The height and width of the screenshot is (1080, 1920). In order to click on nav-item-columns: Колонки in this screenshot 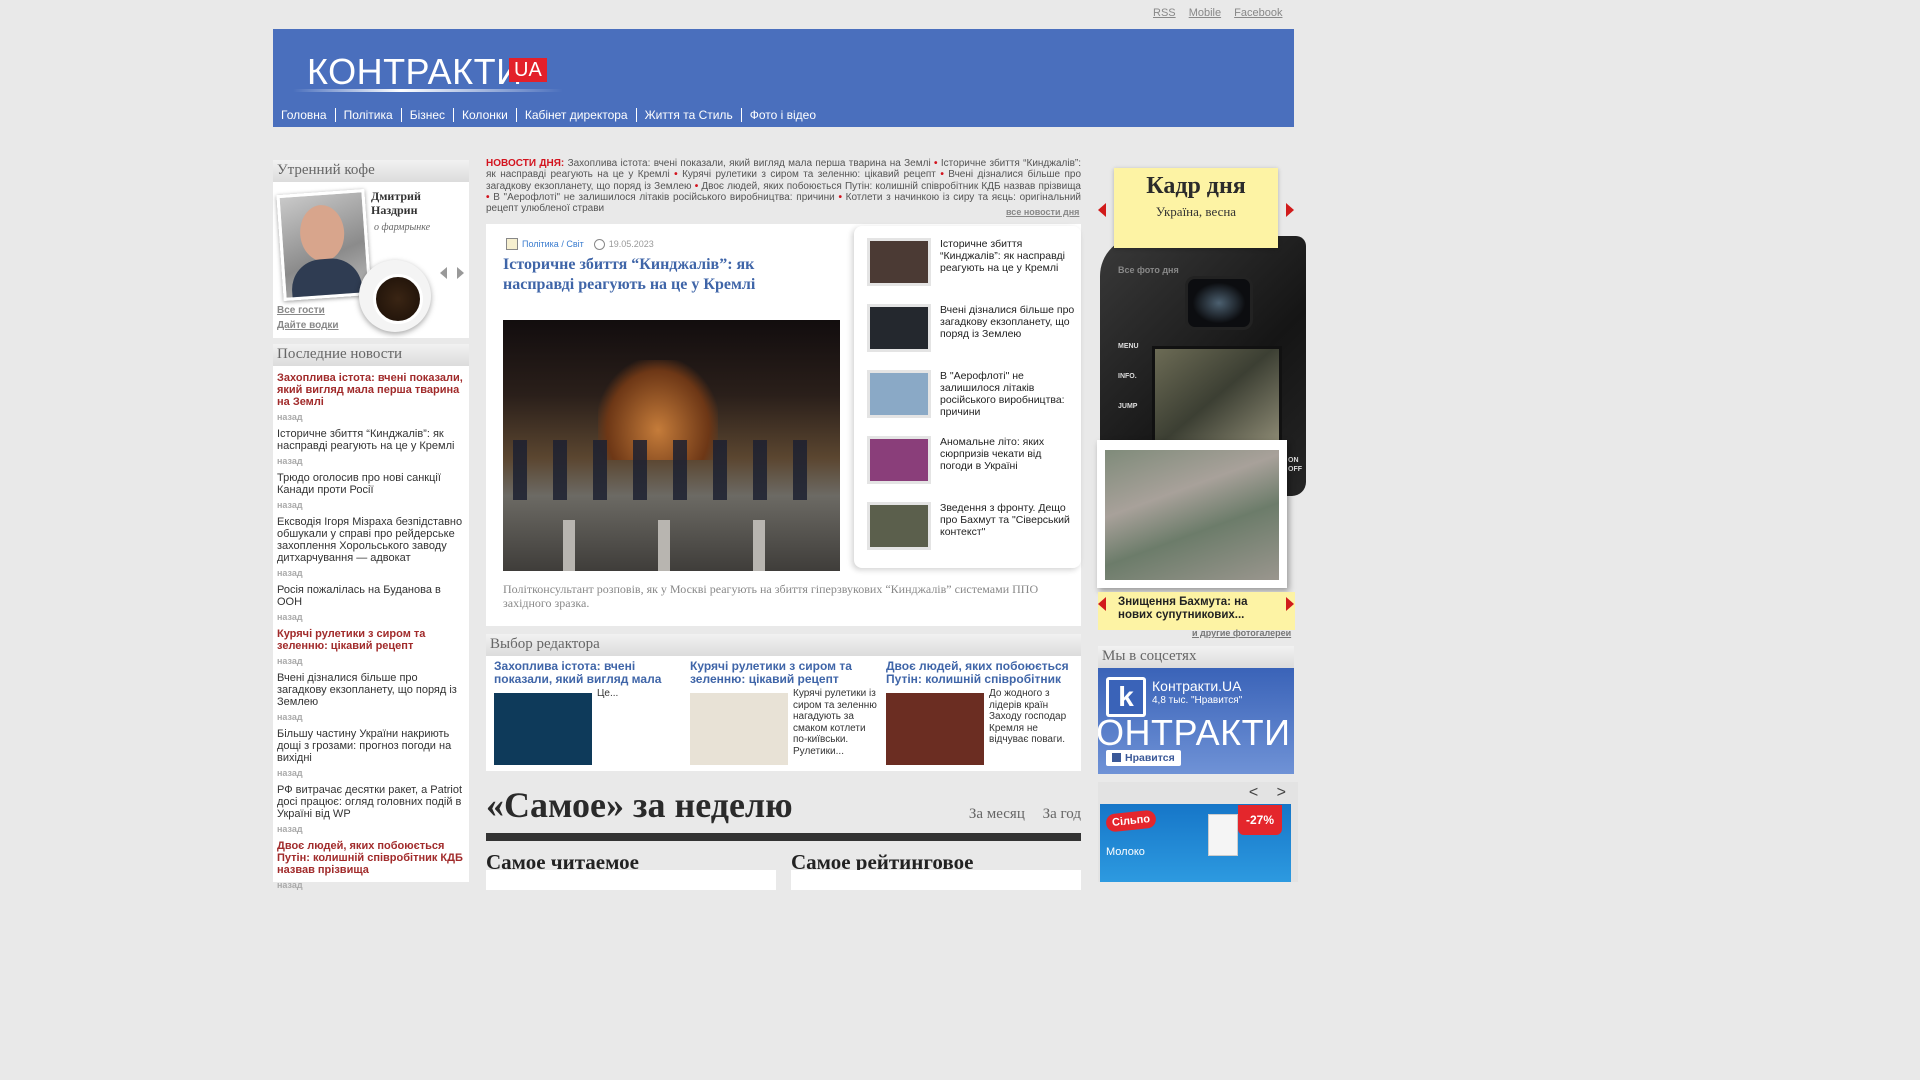, I will do `click(485, 115)`.